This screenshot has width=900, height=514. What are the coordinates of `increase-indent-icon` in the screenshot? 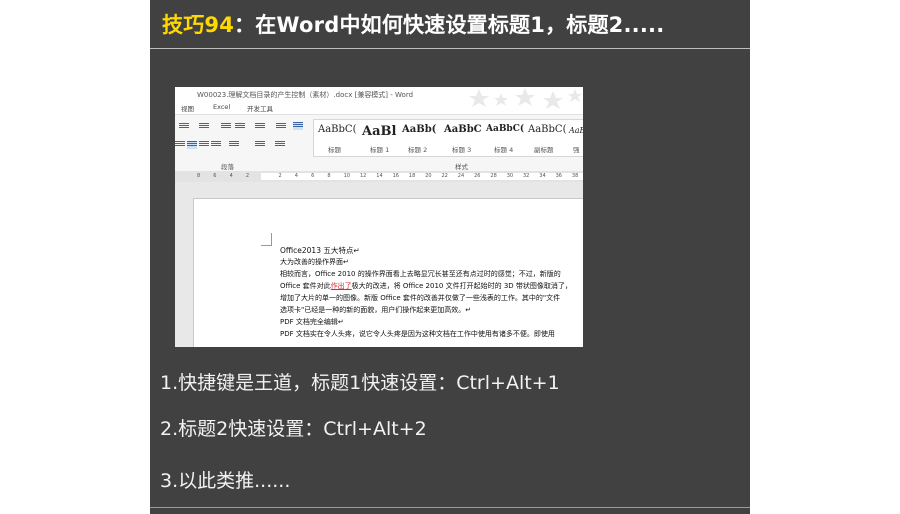 It's located at (240, 127).